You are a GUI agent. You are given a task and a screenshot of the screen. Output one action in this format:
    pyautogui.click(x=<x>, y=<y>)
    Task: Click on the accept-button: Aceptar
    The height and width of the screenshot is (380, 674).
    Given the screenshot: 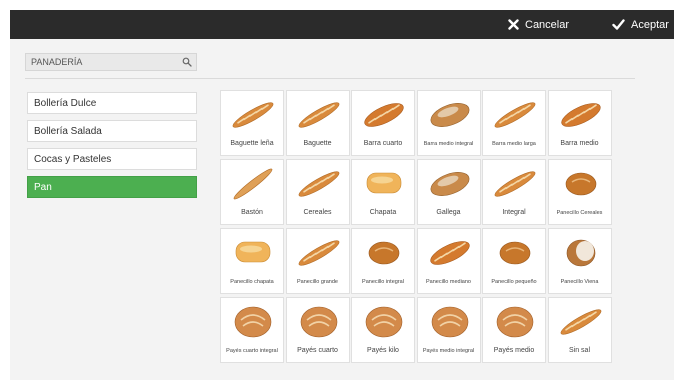 What is the action you would take?
    pyautogui.click(x=640, y=24)
    